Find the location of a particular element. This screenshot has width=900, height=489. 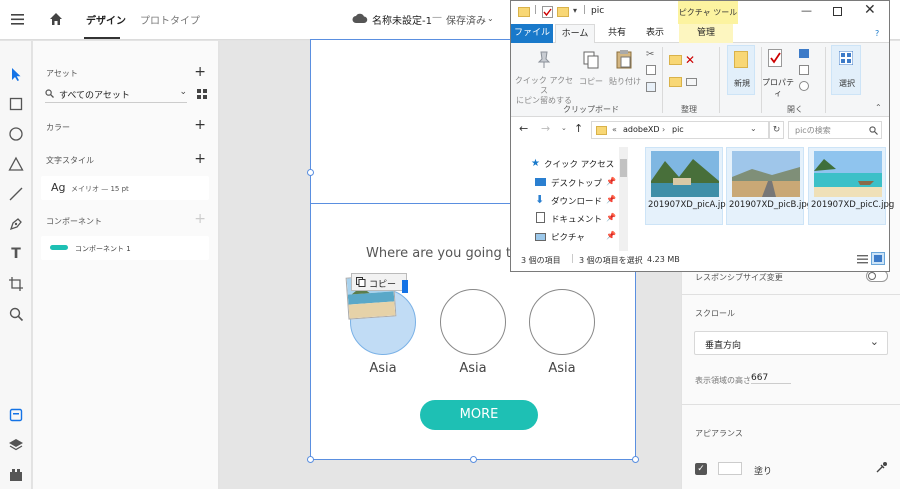

viewport-height-input: 667 is located at coordinates (771, 378).